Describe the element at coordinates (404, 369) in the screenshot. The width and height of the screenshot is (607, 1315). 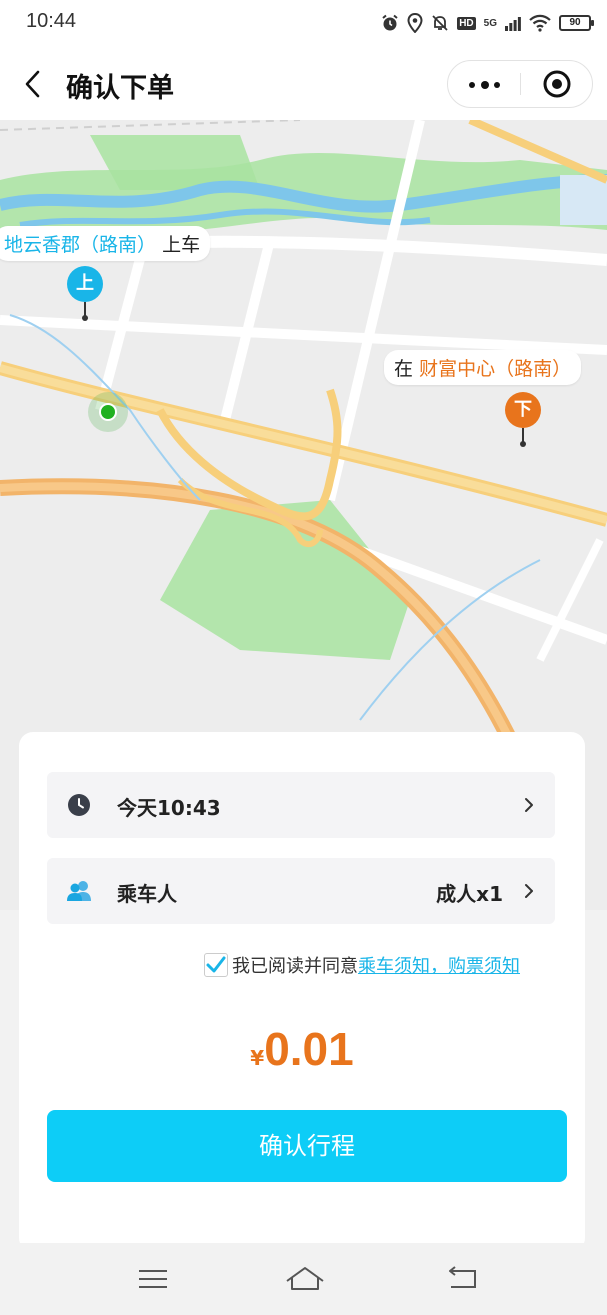
I see `drop-prefix: 在` at that location.